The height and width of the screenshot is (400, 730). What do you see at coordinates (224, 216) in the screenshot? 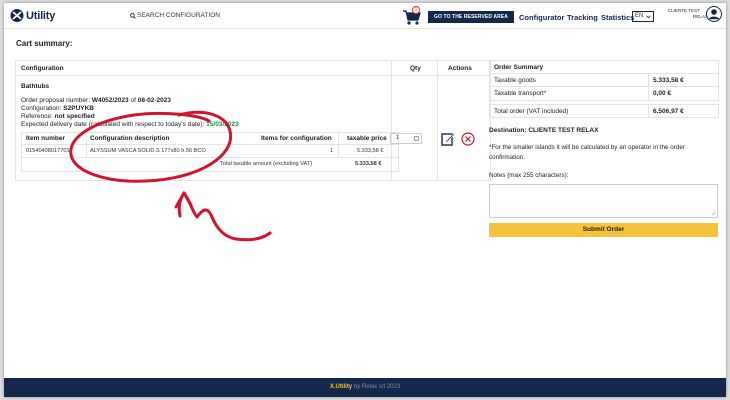
I see `annotation-arrow` at bounding box center [224, 216].